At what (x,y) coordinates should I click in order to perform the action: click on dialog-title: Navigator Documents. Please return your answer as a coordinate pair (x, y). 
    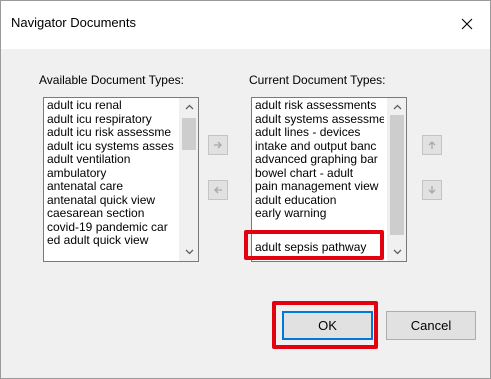
    Looking at the image, I should click on (73, 22).